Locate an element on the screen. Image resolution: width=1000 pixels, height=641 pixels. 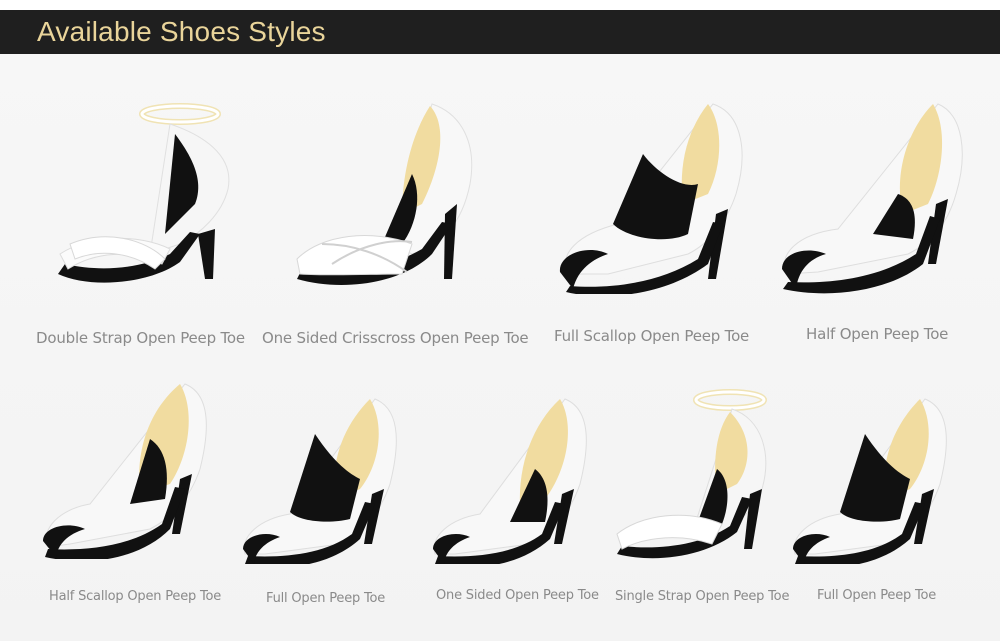
style-label: Half Scallop Open Peep Toe is located at coordinates (135, 596).